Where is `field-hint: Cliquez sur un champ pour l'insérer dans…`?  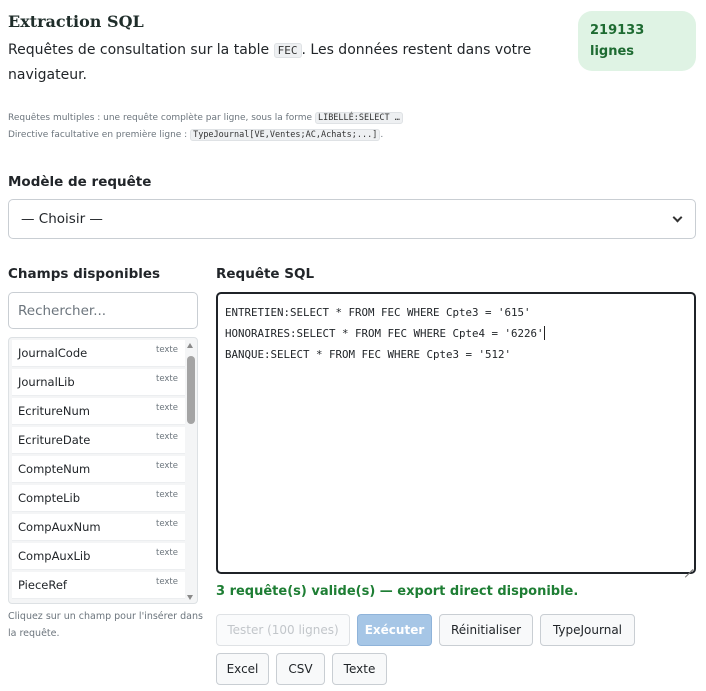 field-hint: Cliquez sur un champ pour l'insérer dans… is located at coordinates (105, 625).